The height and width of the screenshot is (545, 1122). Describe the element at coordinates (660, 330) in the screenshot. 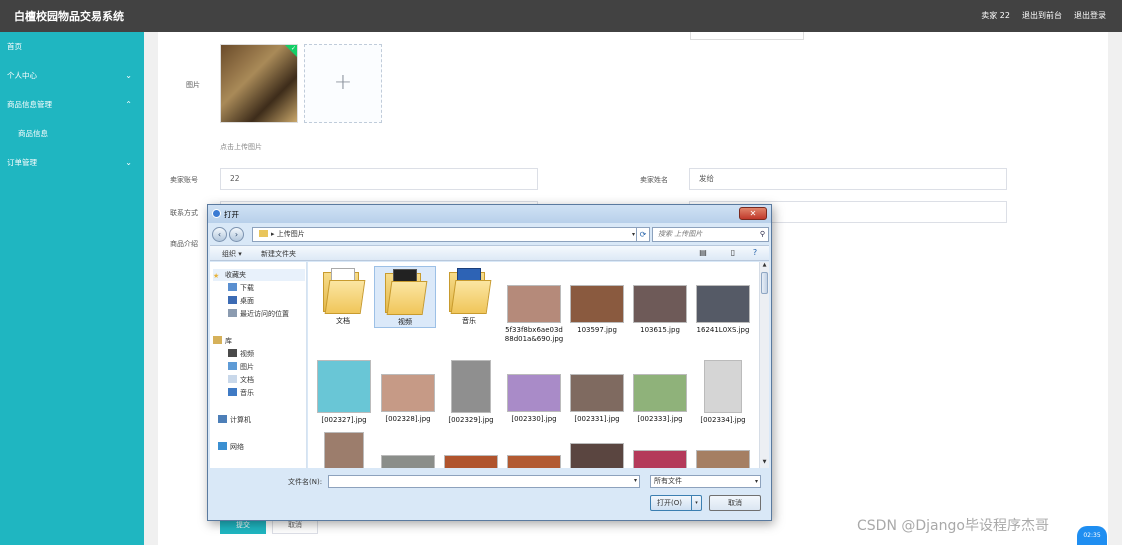

I see `file-name: 103615.jpg` at that location.